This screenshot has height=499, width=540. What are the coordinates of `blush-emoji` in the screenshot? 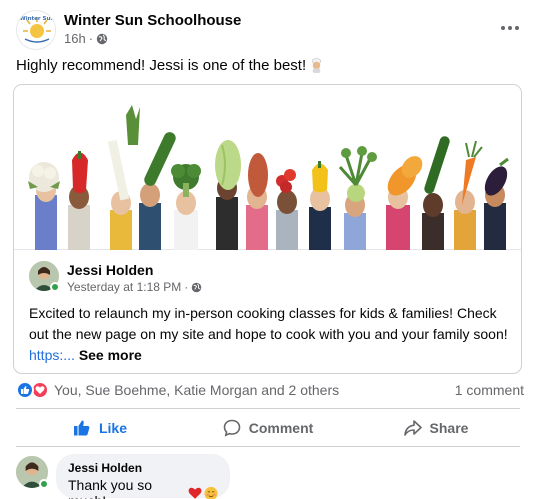 It's located at (211, 492).